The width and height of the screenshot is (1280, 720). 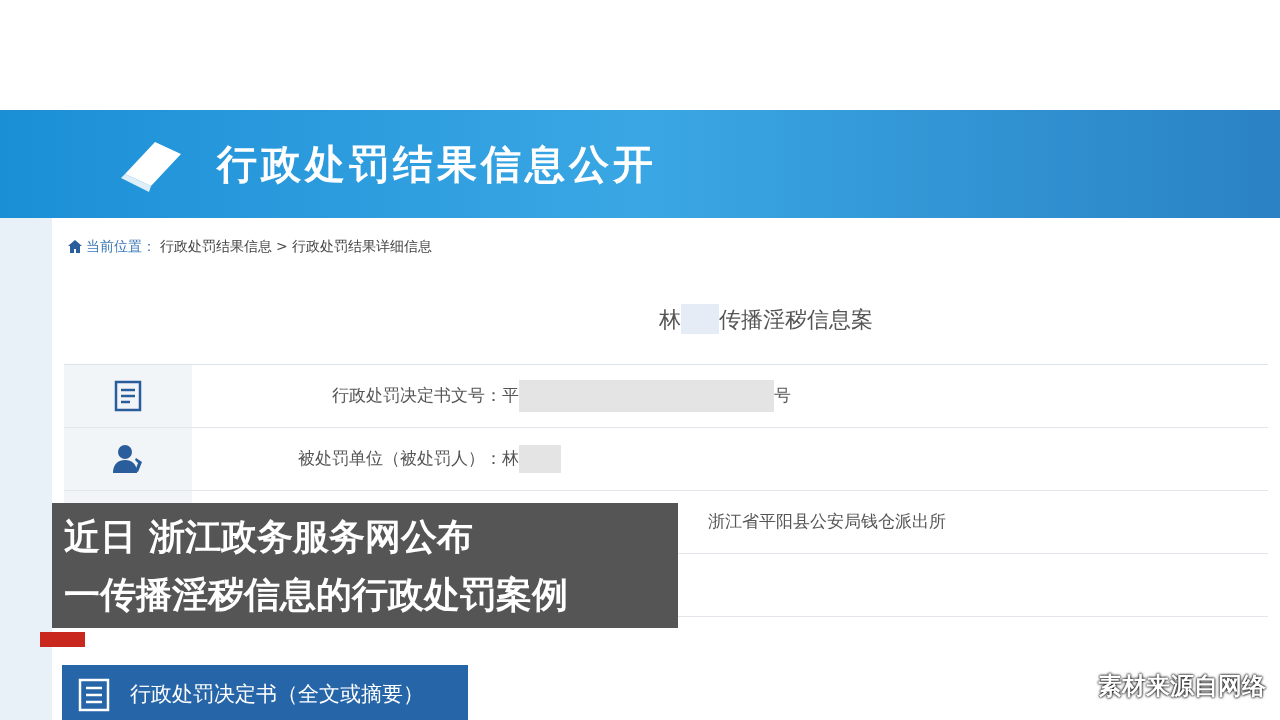 I want to click on field-label: 被处罚单位（被处罚人）：, so click(x=399, y=459).